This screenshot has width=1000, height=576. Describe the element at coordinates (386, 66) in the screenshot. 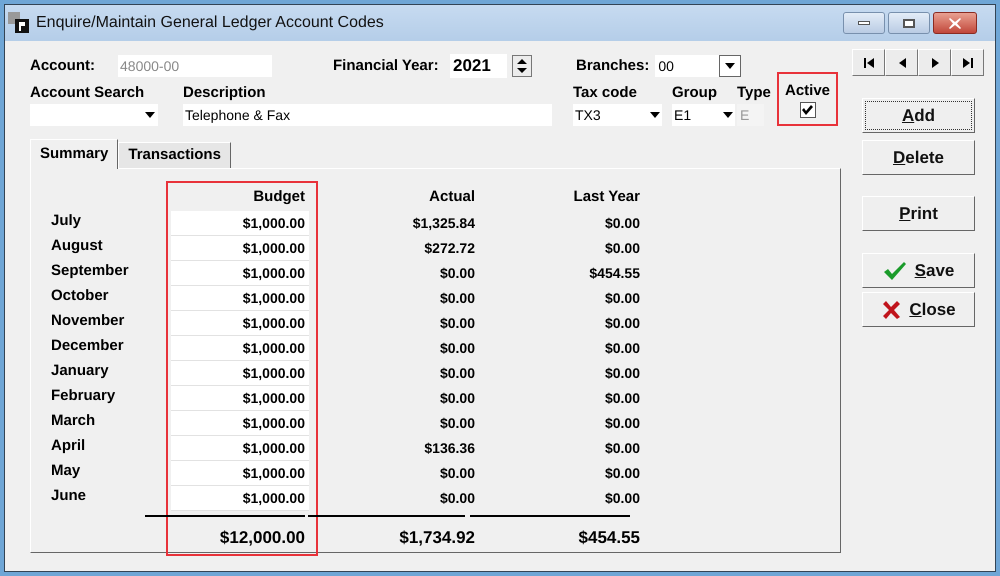

I see `field-label: Financial Year:` at that location.